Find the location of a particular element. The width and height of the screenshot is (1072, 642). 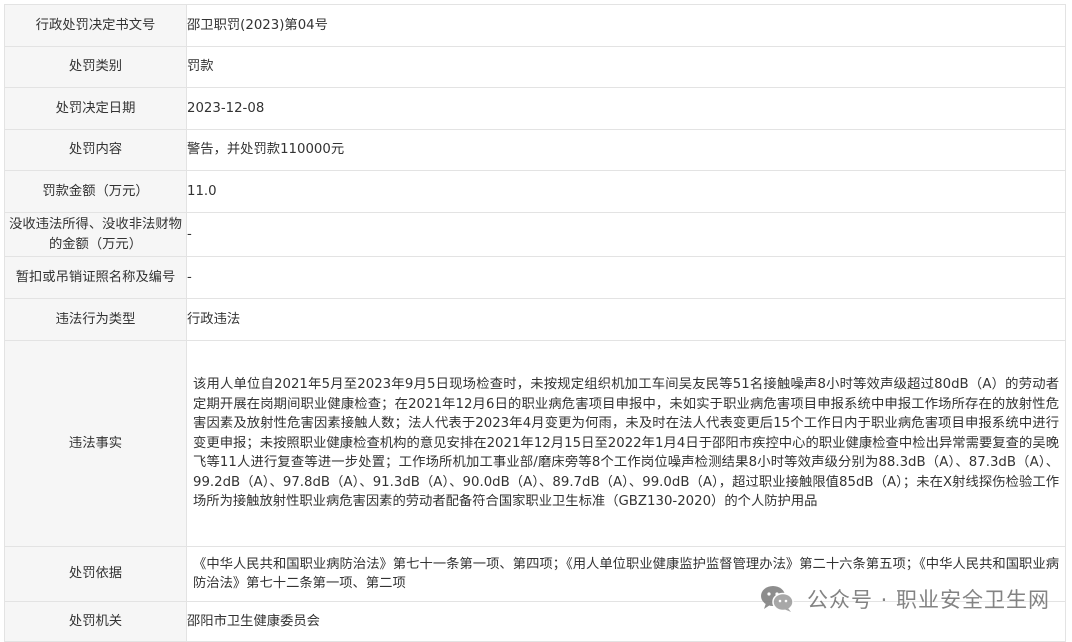

table-row: 没收违法所得、没收非法财物的金额（万元） - is located at coordinates (535, 234).